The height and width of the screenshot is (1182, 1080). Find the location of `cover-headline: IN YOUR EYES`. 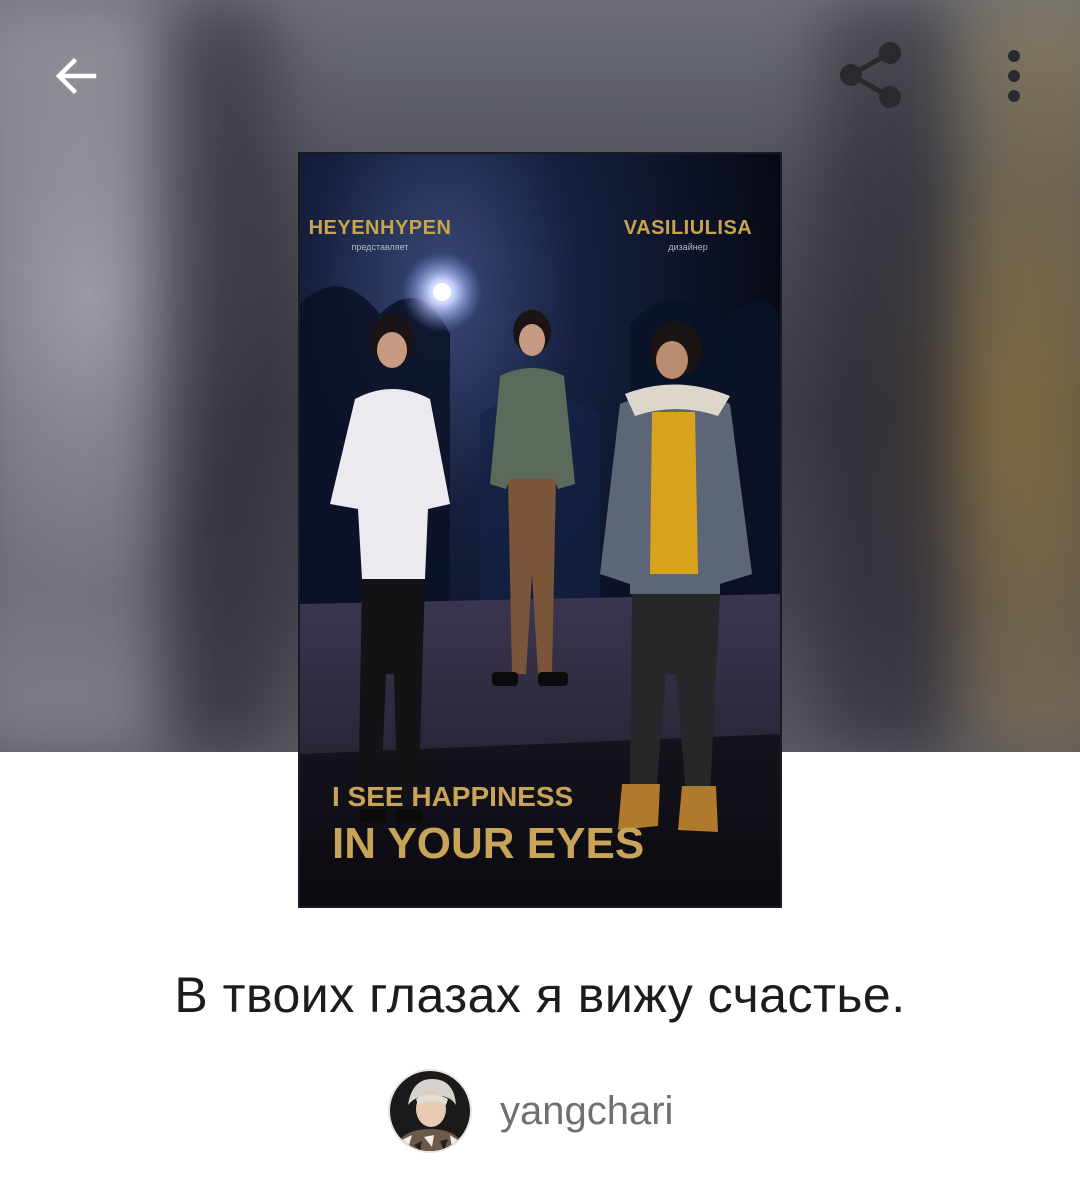

cover-headline: IN YOUR EYES is located at coordinates (488, 843).